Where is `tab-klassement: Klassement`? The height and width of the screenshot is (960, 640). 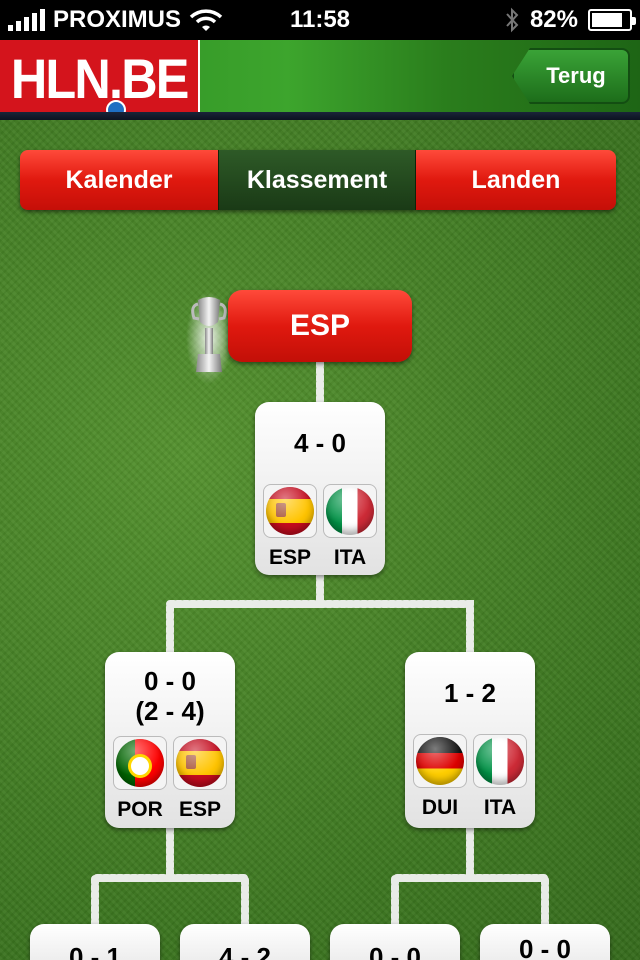
tab-klassement: Klassement is located at coordinates (317, 180).